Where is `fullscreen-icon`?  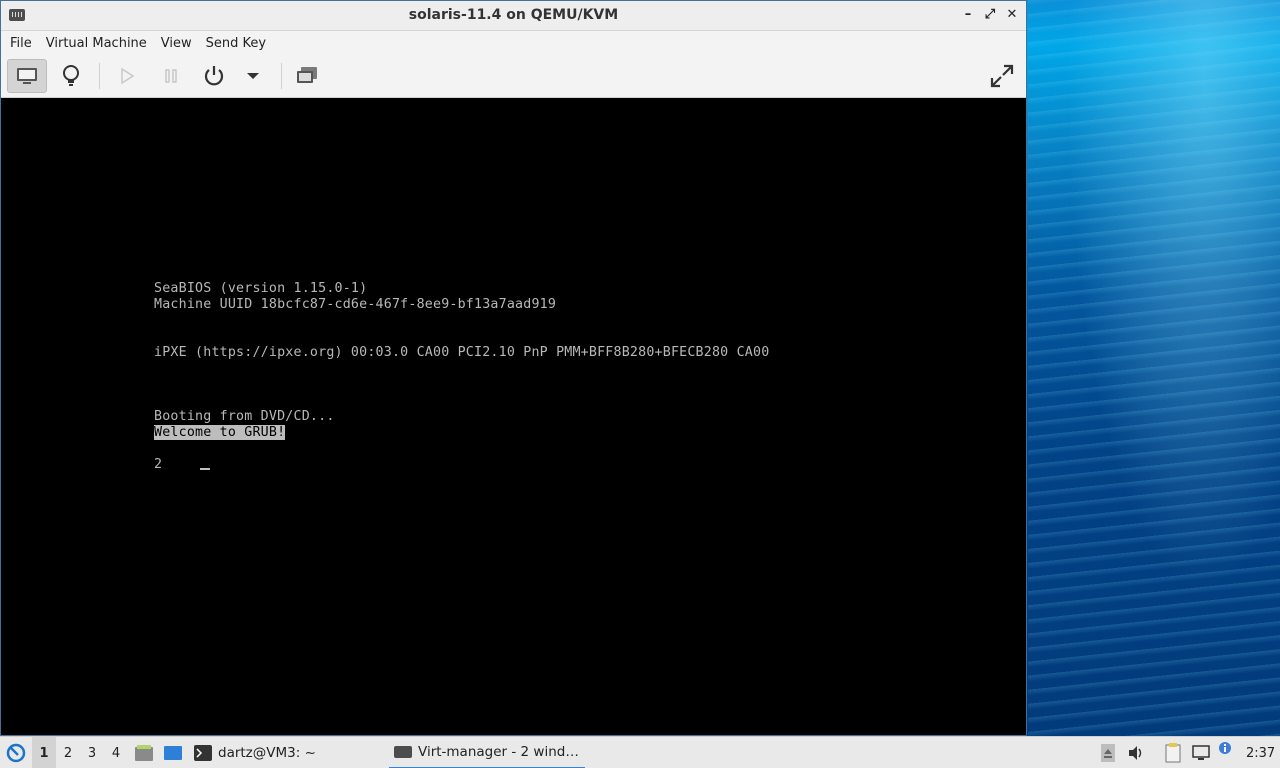 fullscreen-icon is located at coordinates (1002, 76).